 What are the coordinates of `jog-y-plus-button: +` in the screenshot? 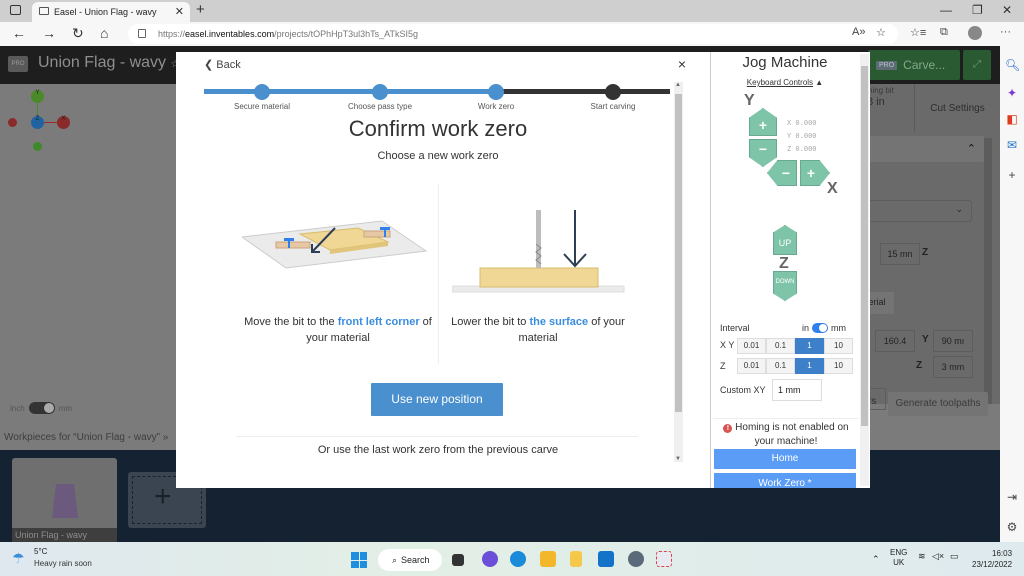 It's located at (763, 122).